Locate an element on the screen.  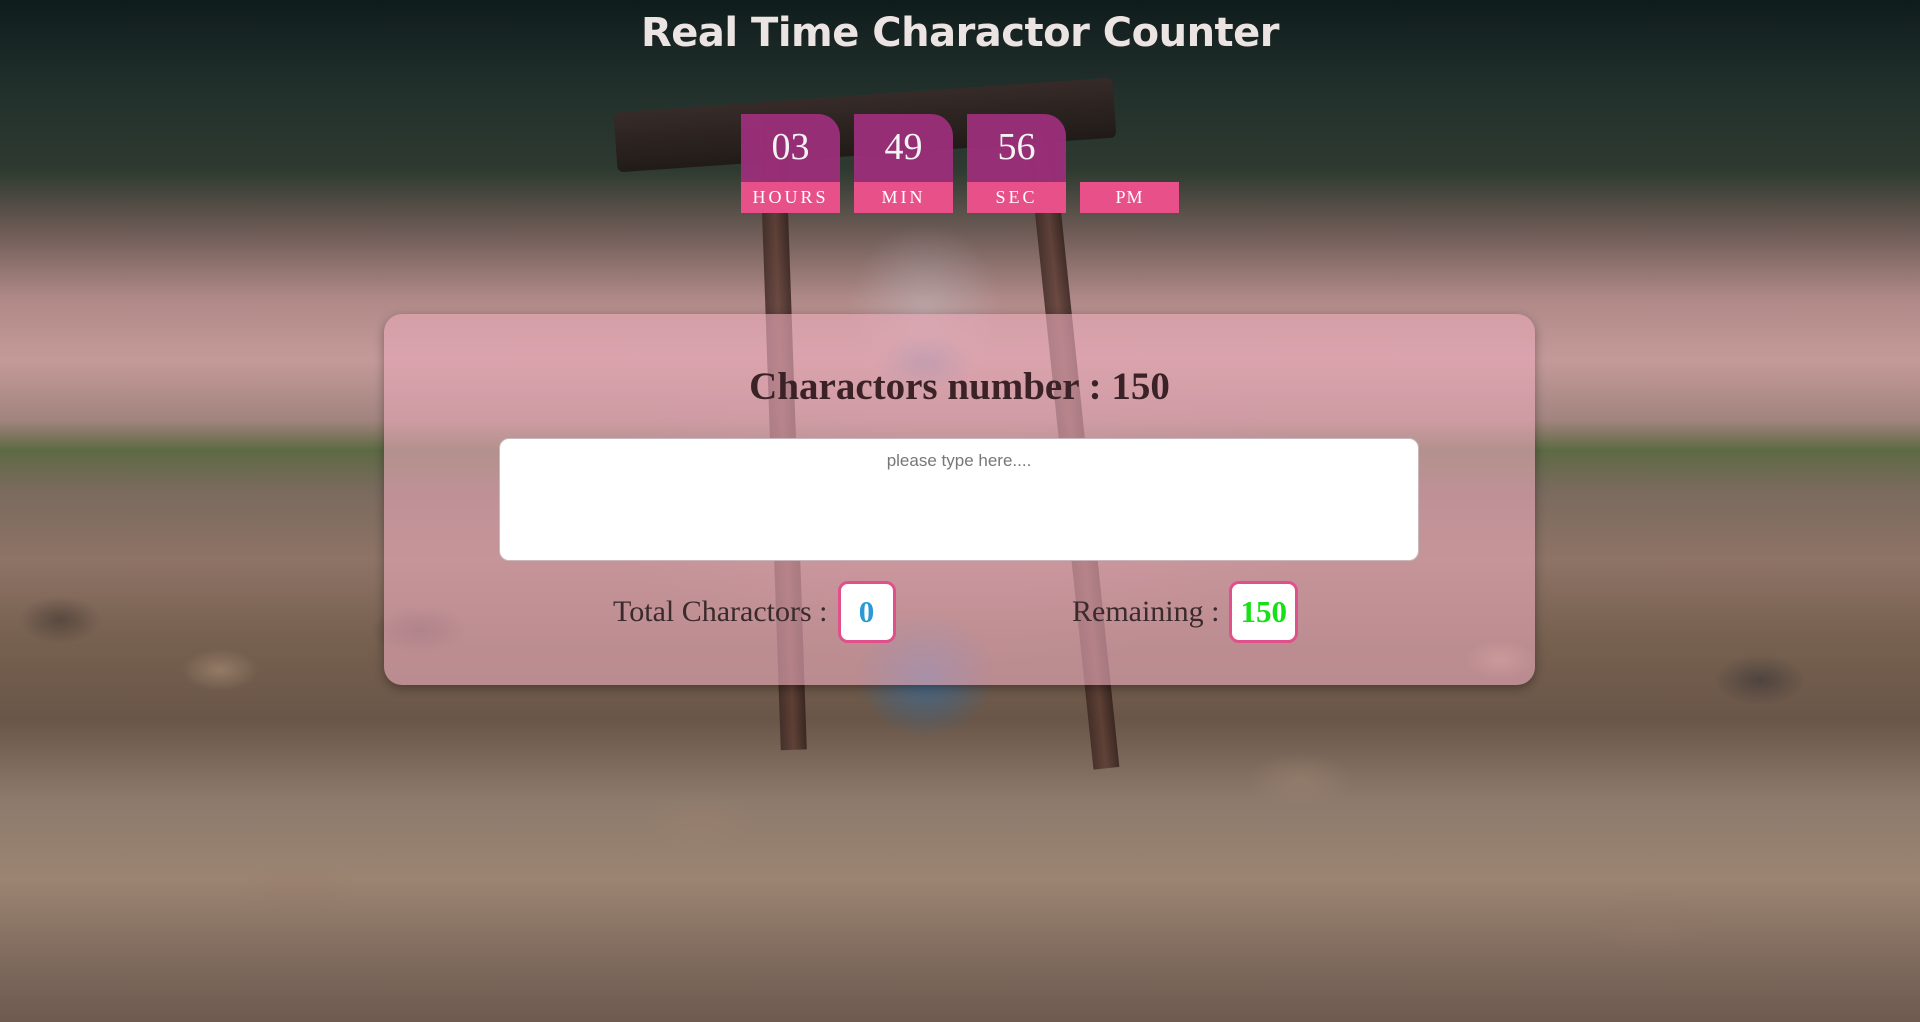
clock-hours: 03 HOURS is located at coordinates (790, 163).